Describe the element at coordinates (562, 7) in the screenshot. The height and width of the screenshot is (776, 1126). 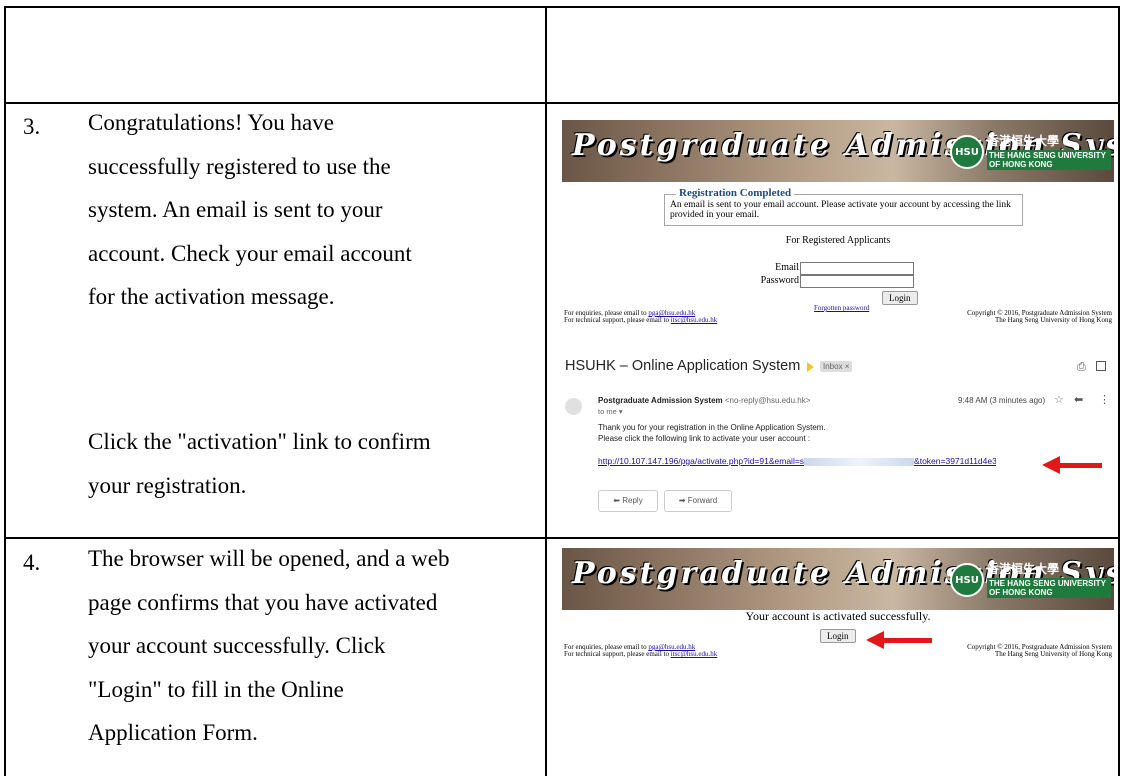
I see `table-border-top` at that location.